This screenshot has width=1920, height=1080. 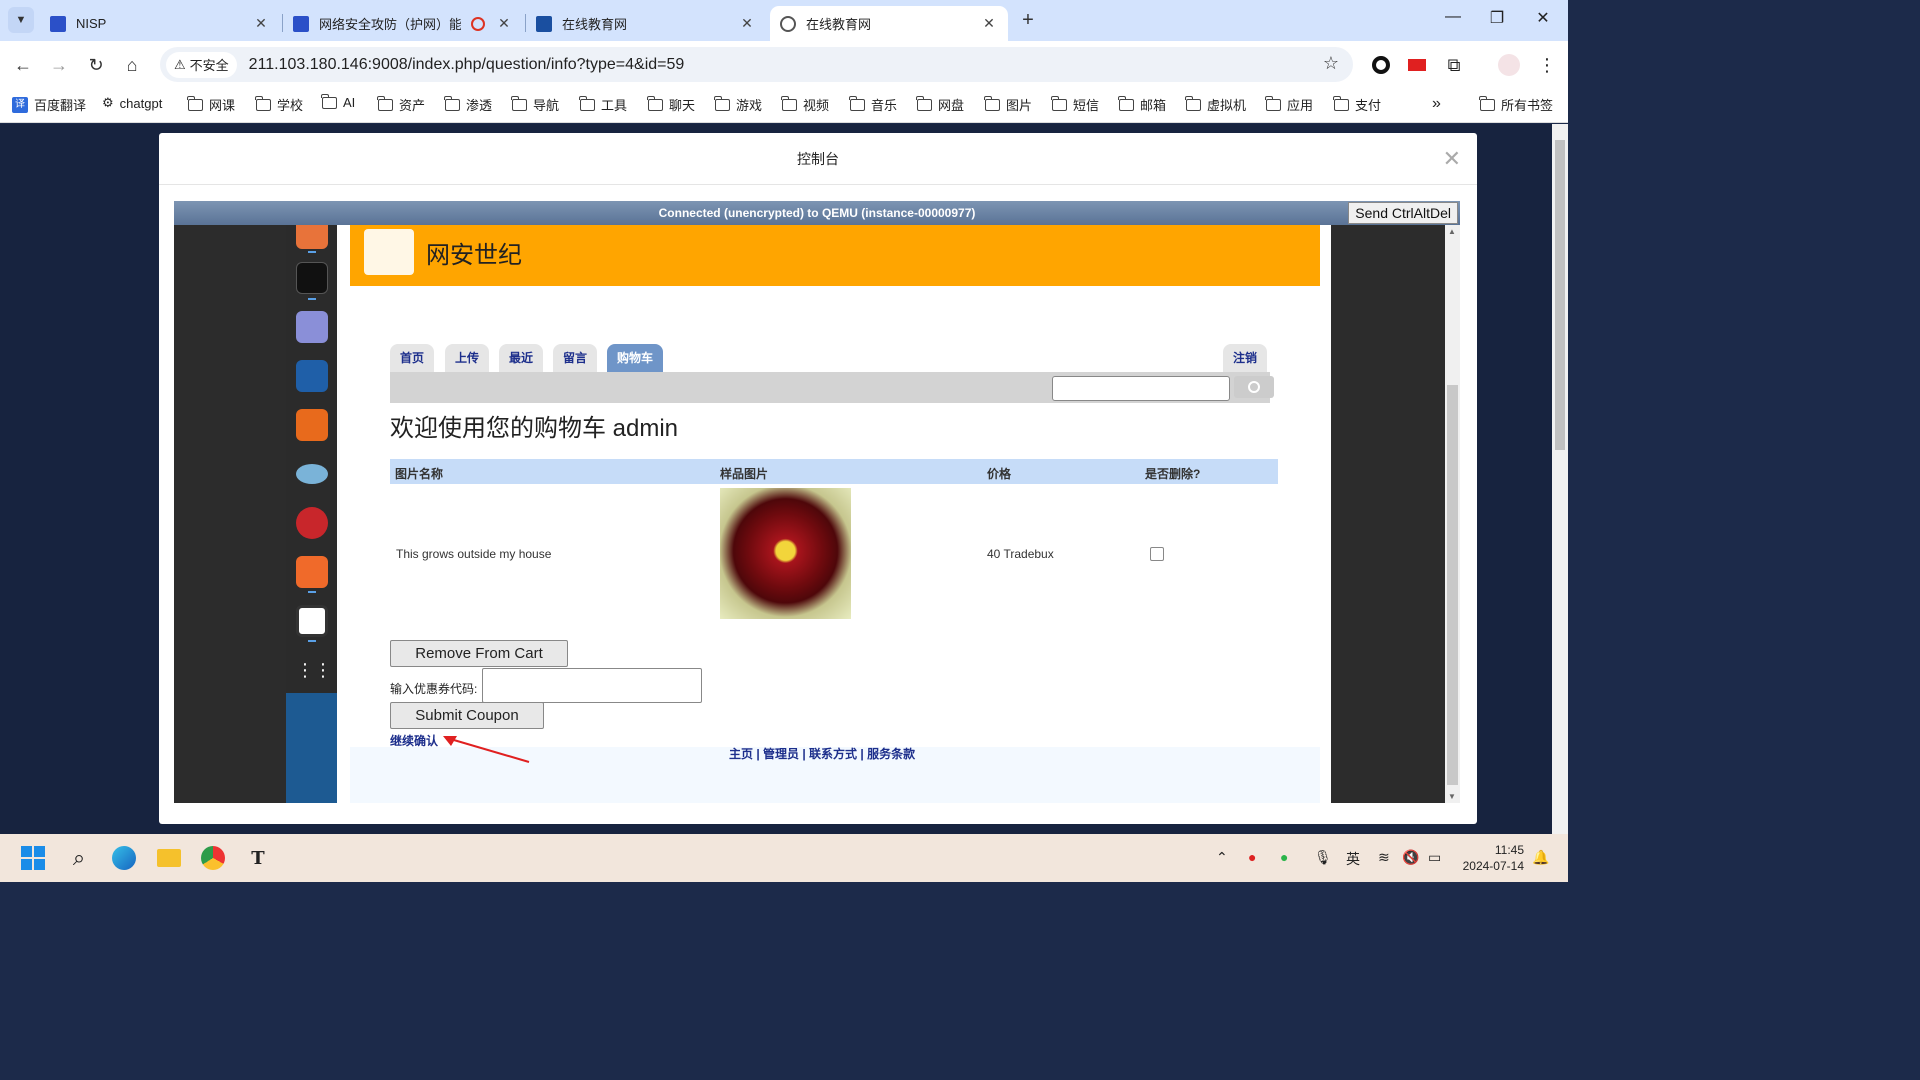 What do you see at coordinates (279, 104) in the screenshot?
I see `bookmark-folder: 学校` at bounding box center [279, 104].